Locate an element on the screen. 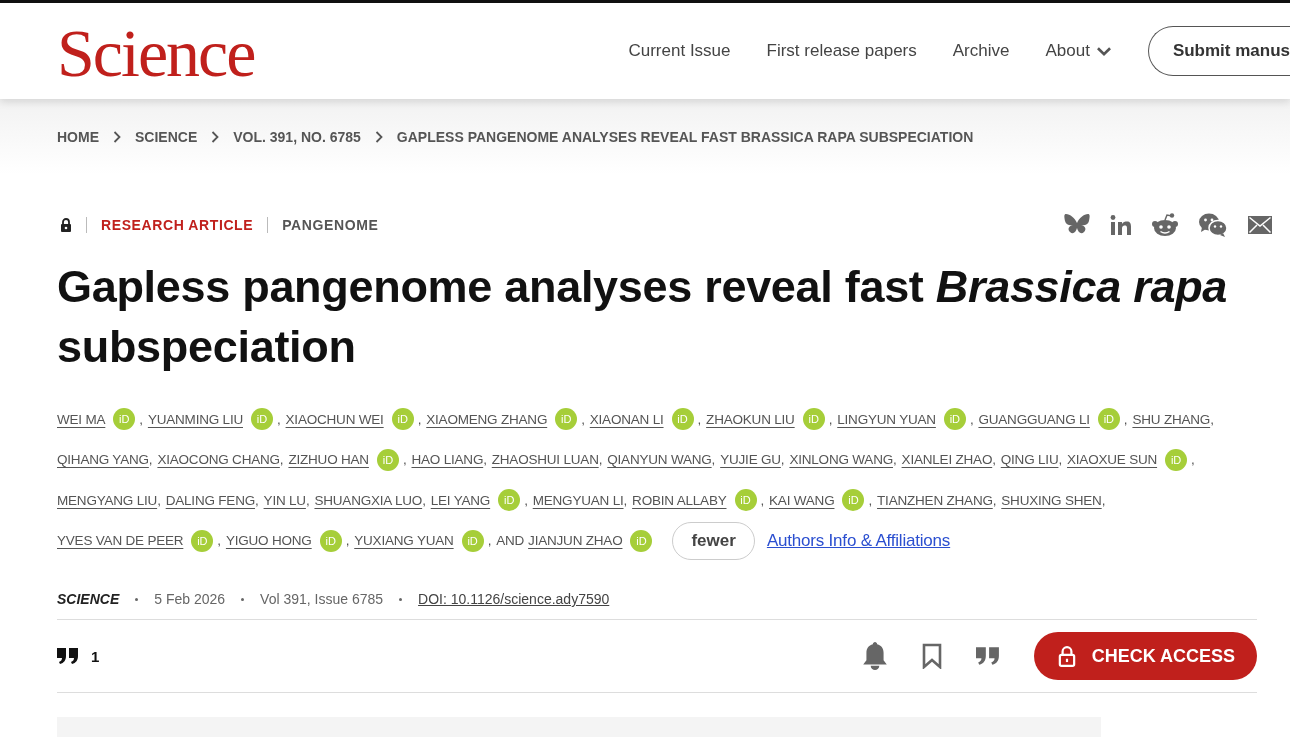 The image size is (1290, 749). author-link: LEI YANG is located at coordinates (460, 500).